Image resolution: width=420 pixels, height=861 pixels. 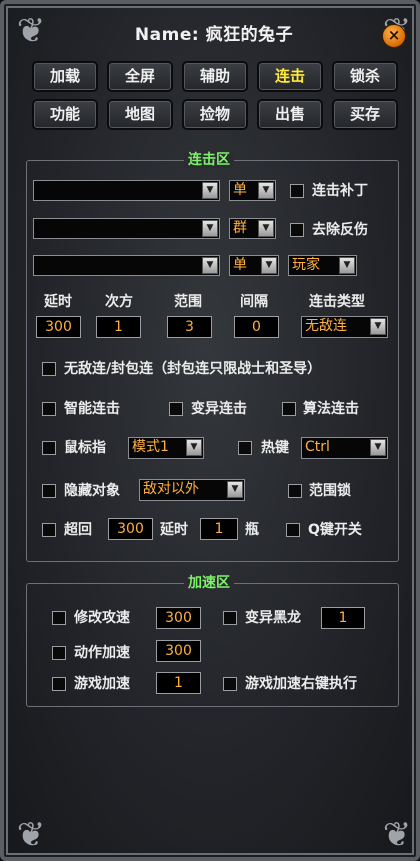 I want to click on checkbox-action-speed, so click(x=59, y=653).